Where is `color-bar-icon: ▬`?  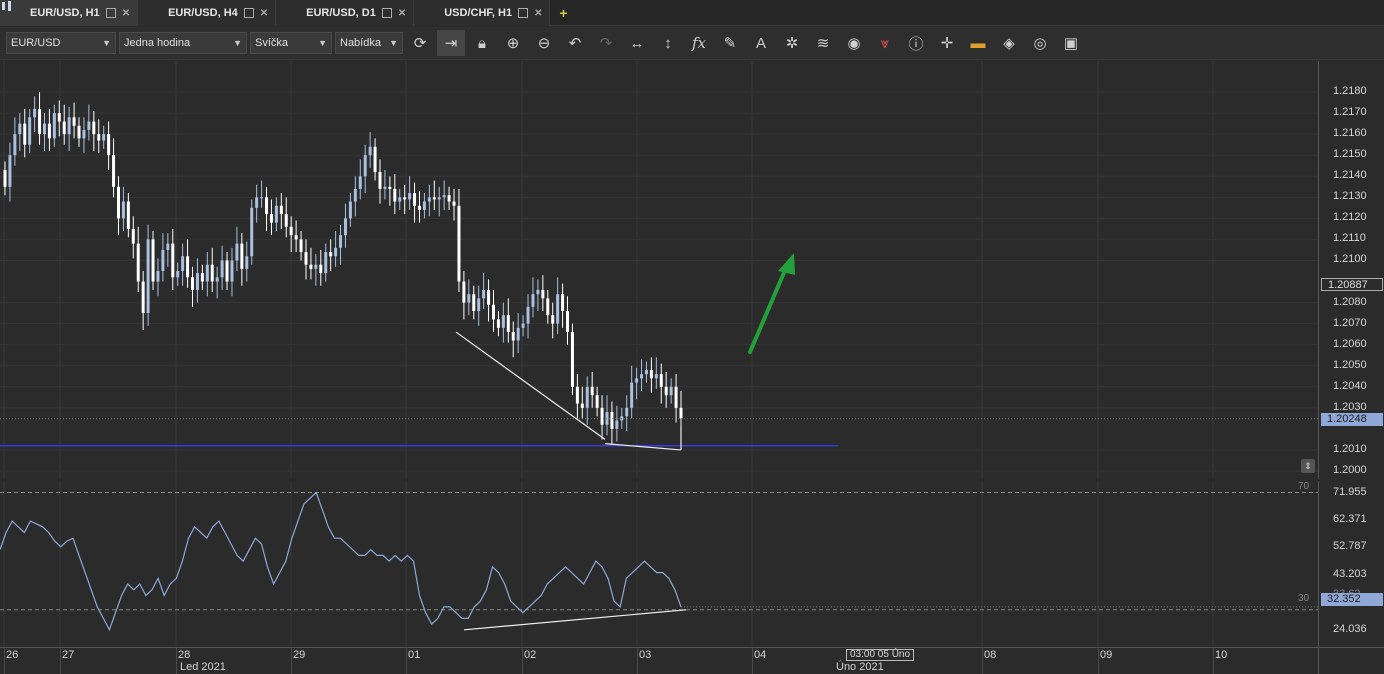 color-bar-icon: ▬ is located at coordinates (978, 43).